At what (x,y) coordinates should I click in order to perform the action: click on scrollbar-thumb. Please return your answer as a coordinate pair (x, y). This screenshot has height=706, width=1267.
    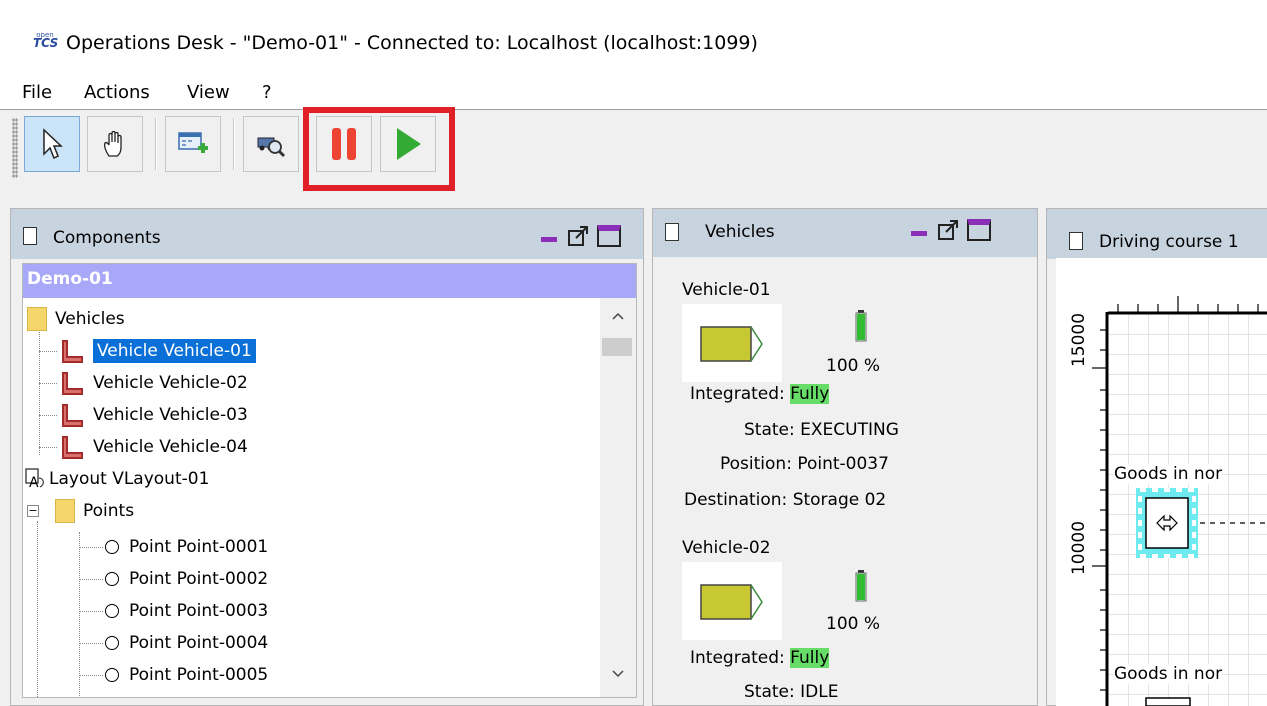
    Looking at the image, I should click on (617, 347).